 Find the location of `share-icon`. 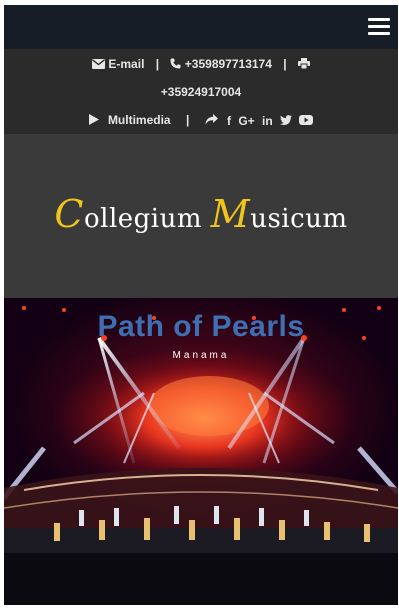

share-icon is located at coordinates (211, 120).